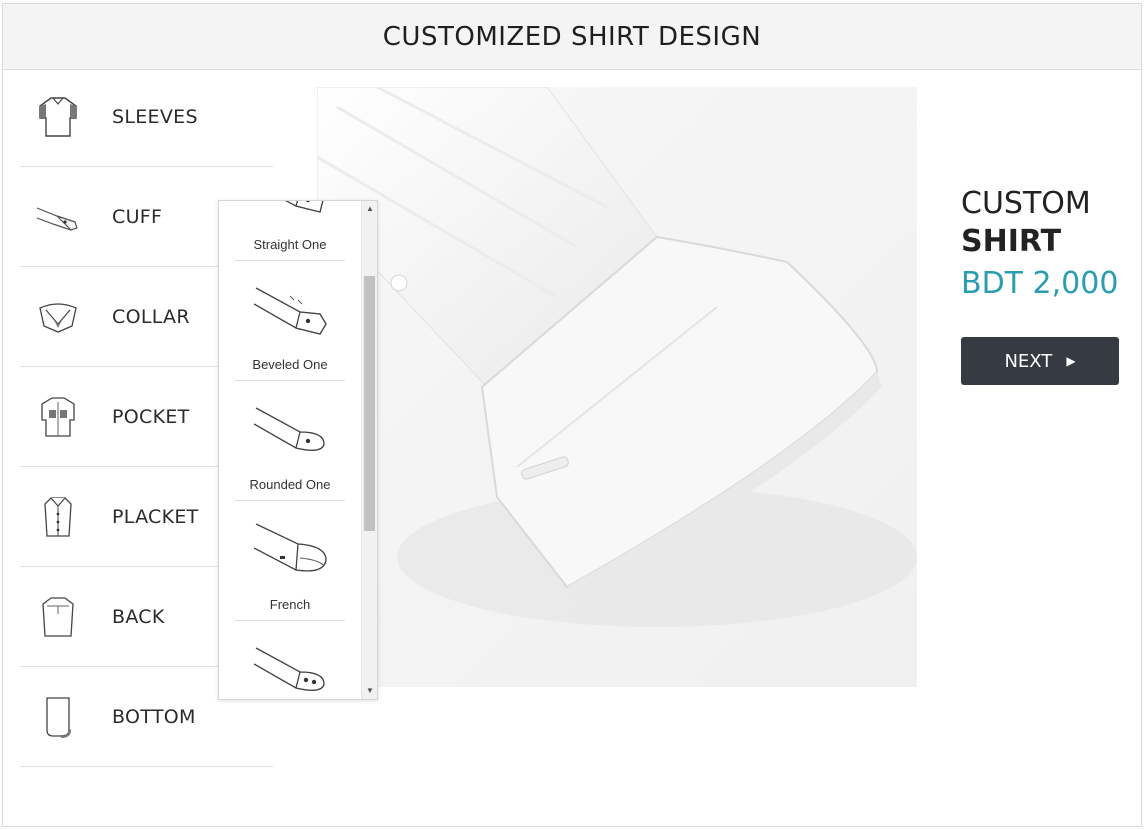 The height and width of the screenshot is (830, 1146). I want to click on cuff-option-straight: Straight One, so click(290, 231).